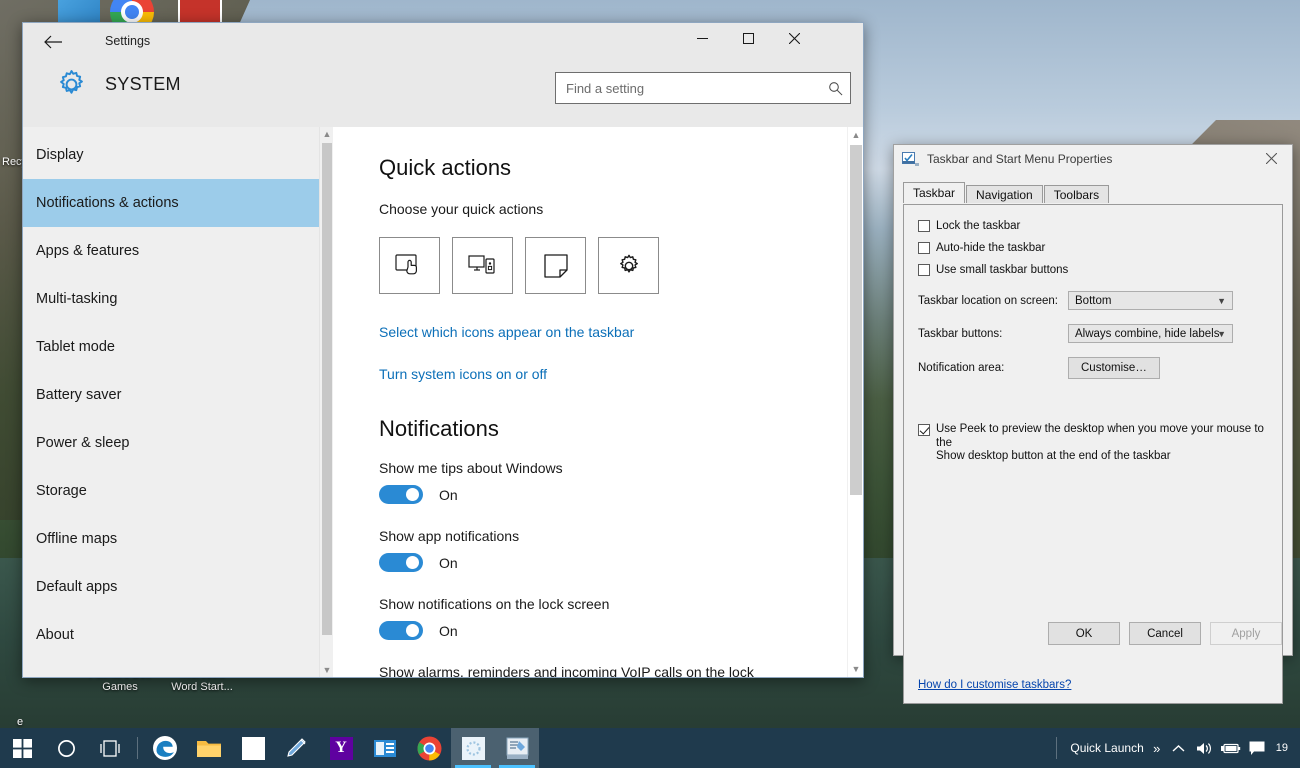 Image resolution: width=1300 pixels, height=768 pixels. What do you see at coordinates (1282, 748) in the screenshot?
I see `clock: 19` at bounding box center [1282, 748].